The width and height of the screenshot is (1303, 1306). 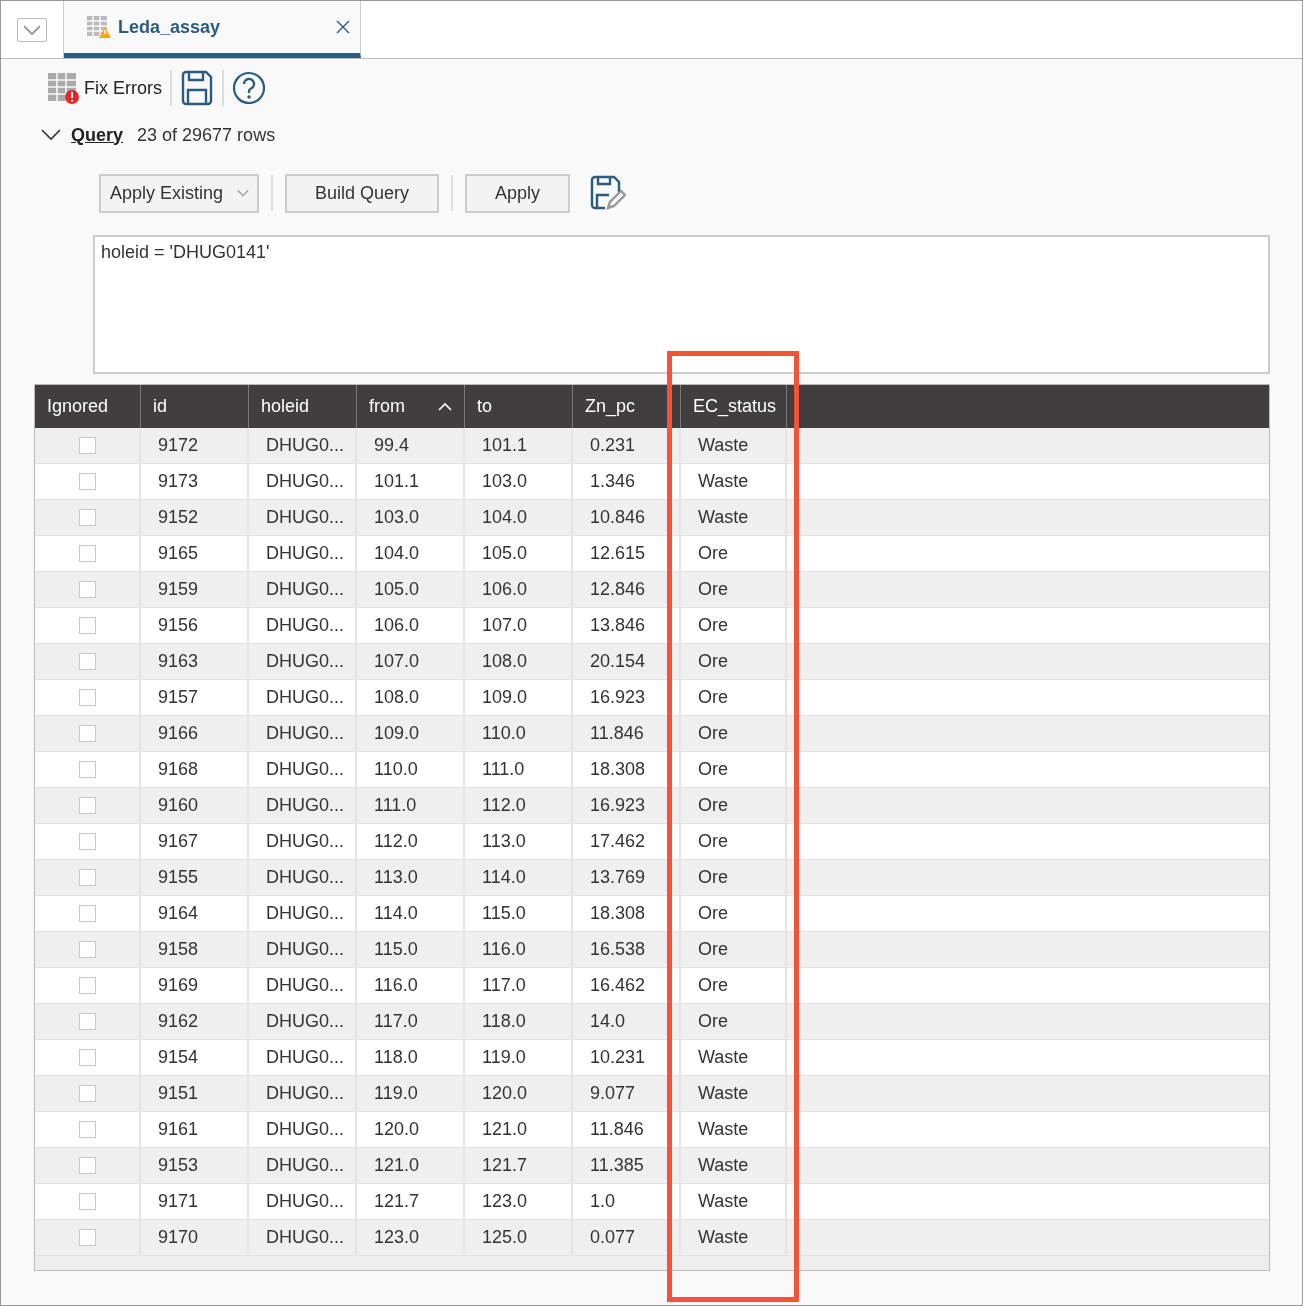 I want to click on save-button, so click(x=197, y=88).